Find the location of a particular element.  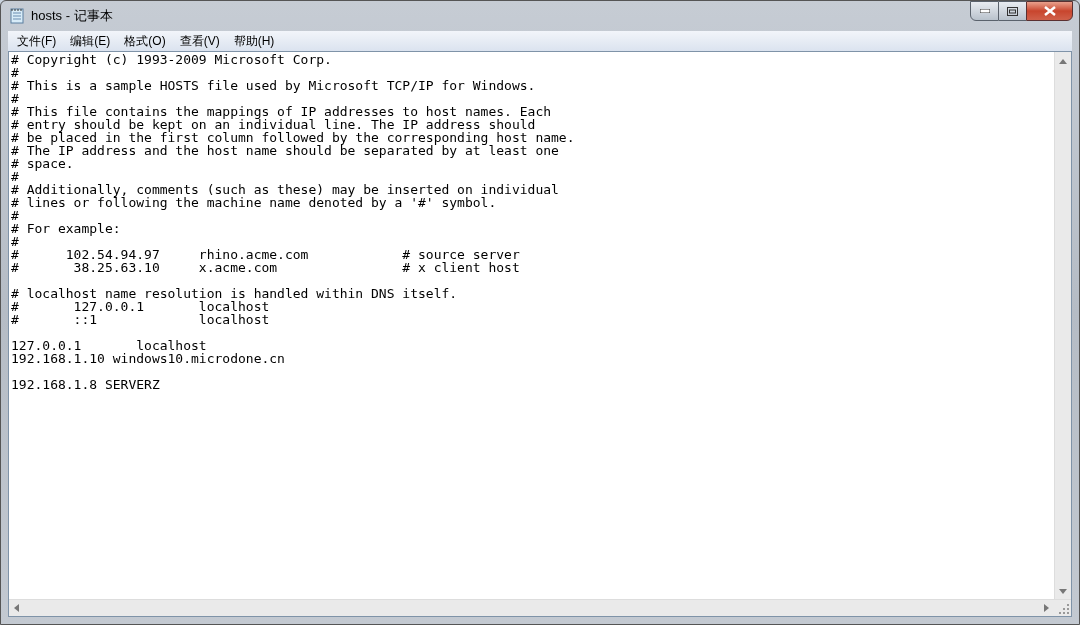

notepad-icon is located at coordinates (17, 16).